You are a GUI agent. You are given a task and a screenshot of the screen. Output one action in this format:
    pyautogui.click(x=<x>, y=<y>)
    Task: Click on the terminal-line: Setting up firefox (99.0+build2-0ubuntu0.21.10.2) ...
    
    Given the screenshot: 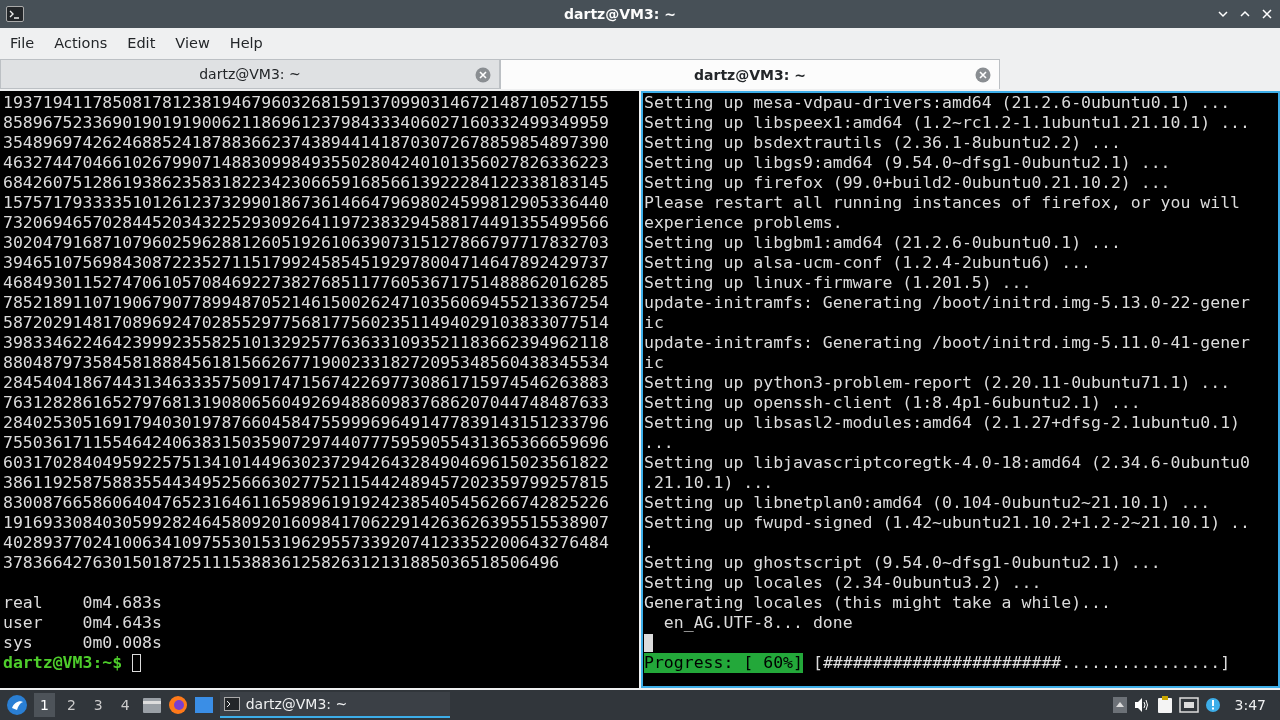 What is the action you would take?
    pyautogui.click(x=907, y=183)
    